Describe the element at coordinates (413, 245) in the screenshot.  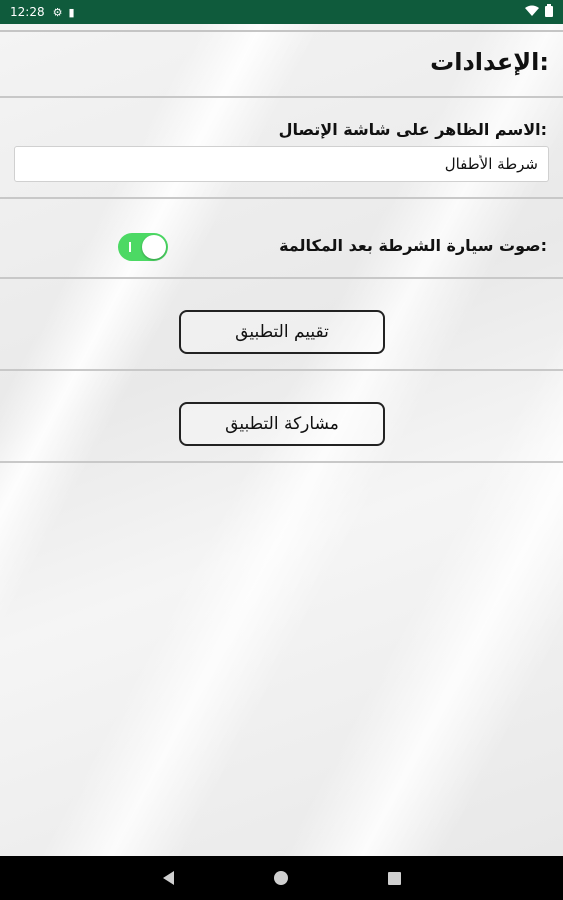
I see `siren-sound-label: صوت سيارة الشرطة بعد المكالمة:` at that location.